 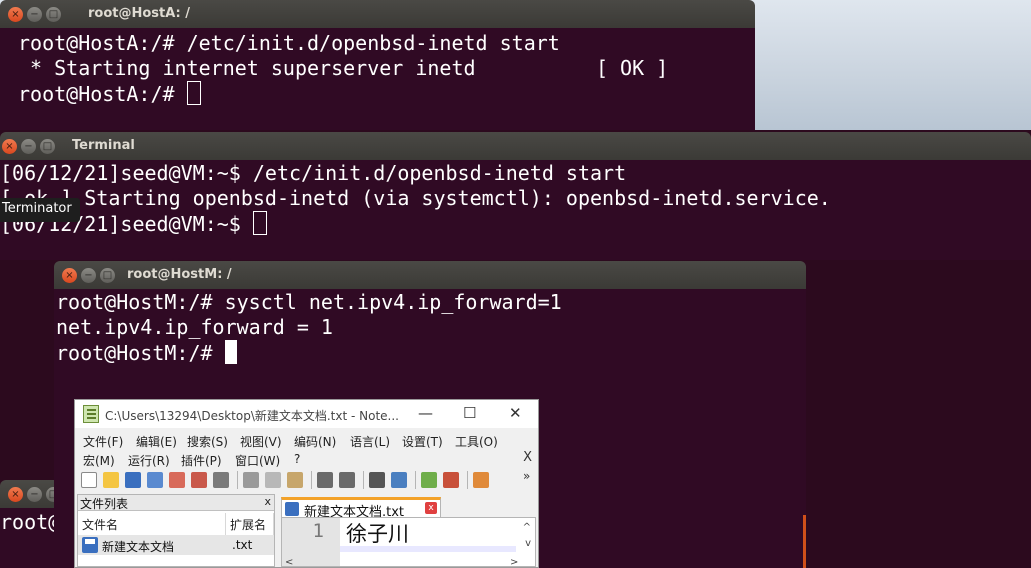 I want to click on menu-edit: 编辑(E), so click(x=156, y=441).